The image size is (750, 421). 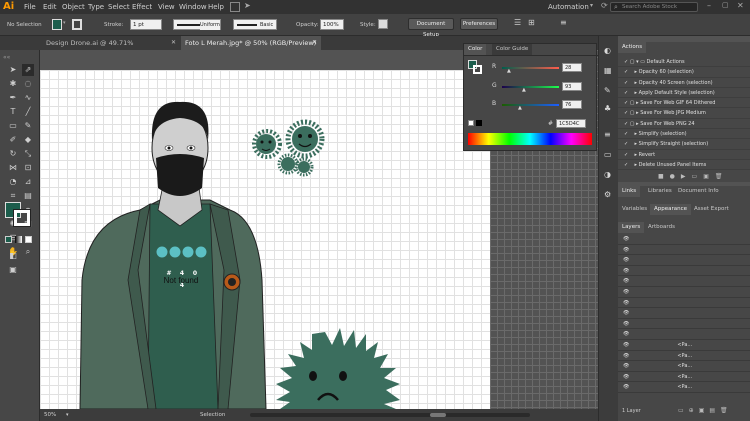 I want to click on fill-swatch, so click(x=57, y=24).